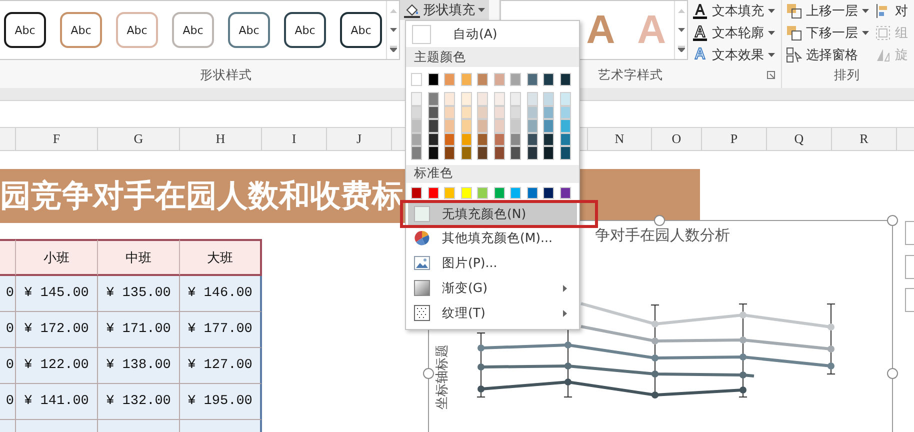 The image size is (914, 432). I want to click on column-header: I, so click(294, 139).